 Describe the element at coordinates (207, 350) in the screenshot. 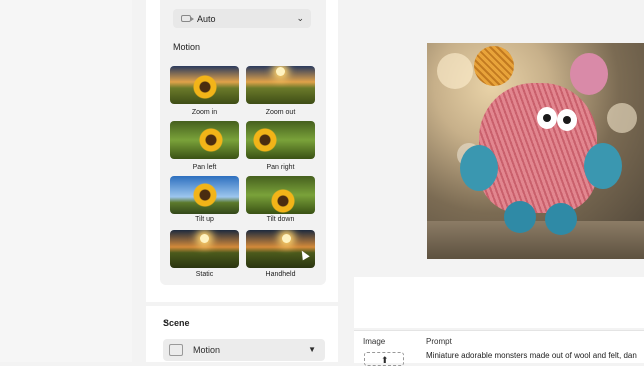

I see `scene-select-value: Motion` at that location.